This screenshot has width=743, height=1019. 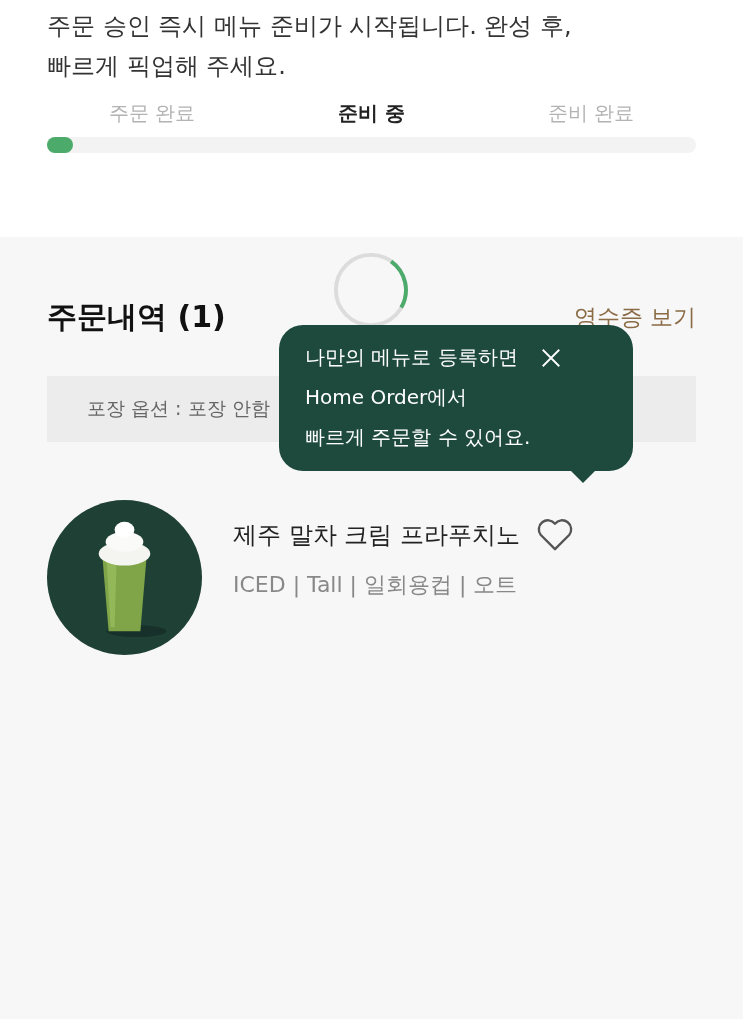 What do you see at coordinates (178, 408) in the screenshot?
I see `packaging-text: 포장 옵션 : 포장 안함` at bounding box center [178, 408].